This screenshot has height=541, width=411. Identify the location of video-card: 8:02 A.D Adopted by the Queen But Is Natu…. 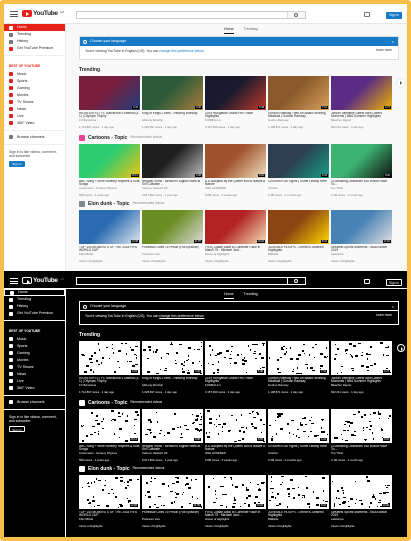
(235, 437).